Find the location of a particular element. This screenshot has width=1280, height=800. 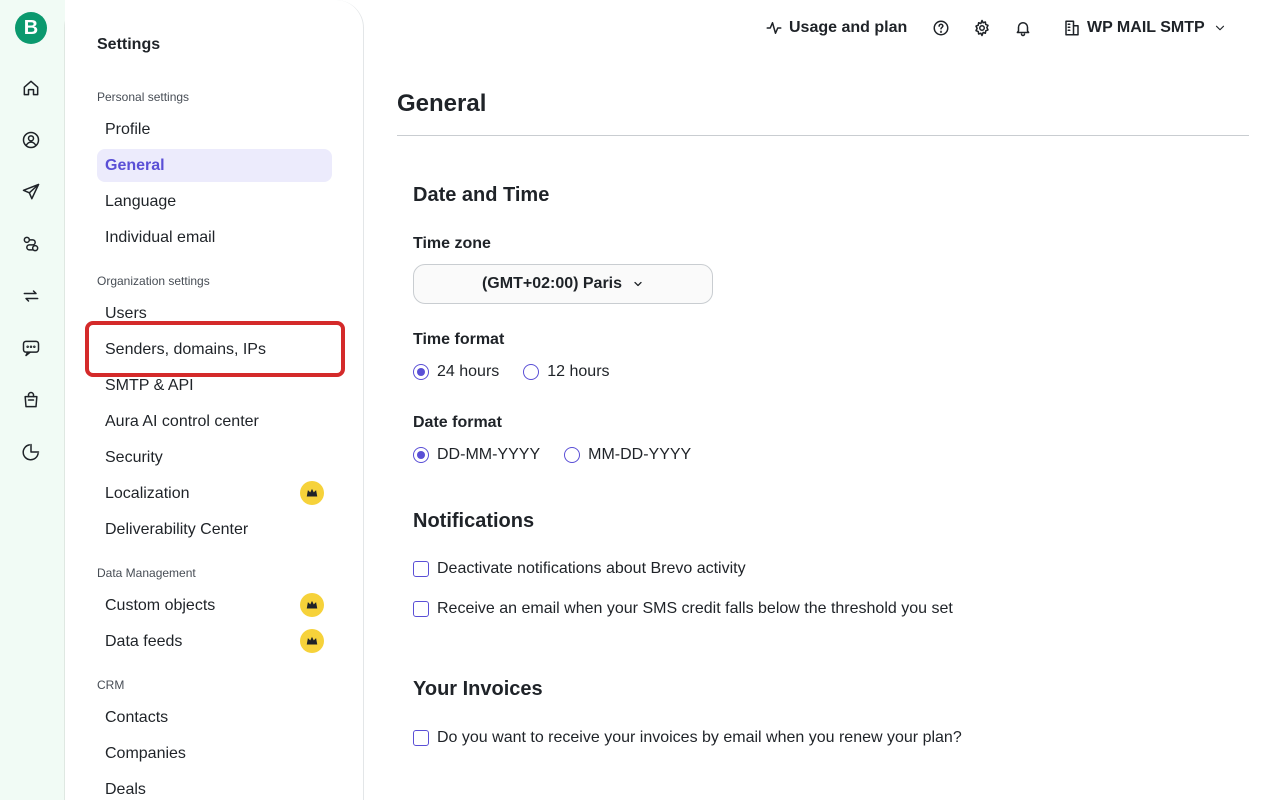

sidebar-item-users: Users is located at coordinates (214, 313).